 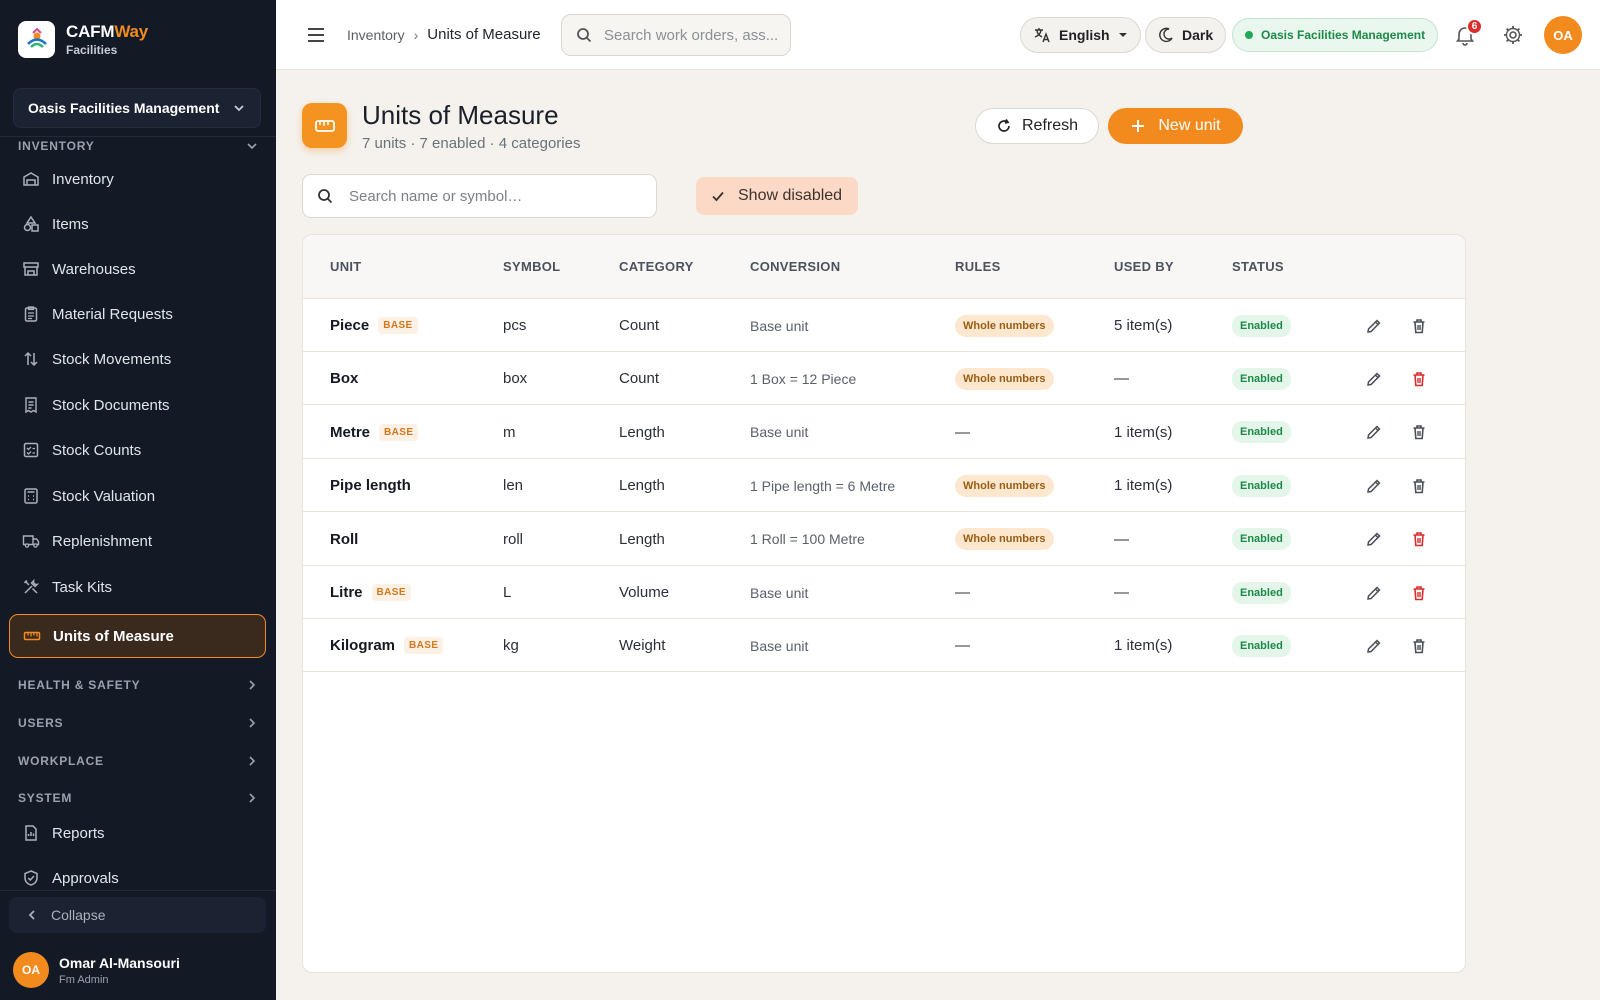 What do you see at coordinates (137, 108) in the screenshot?
I see `org-selector: Oasis Facilities Management` at bounding box center [137, 108].